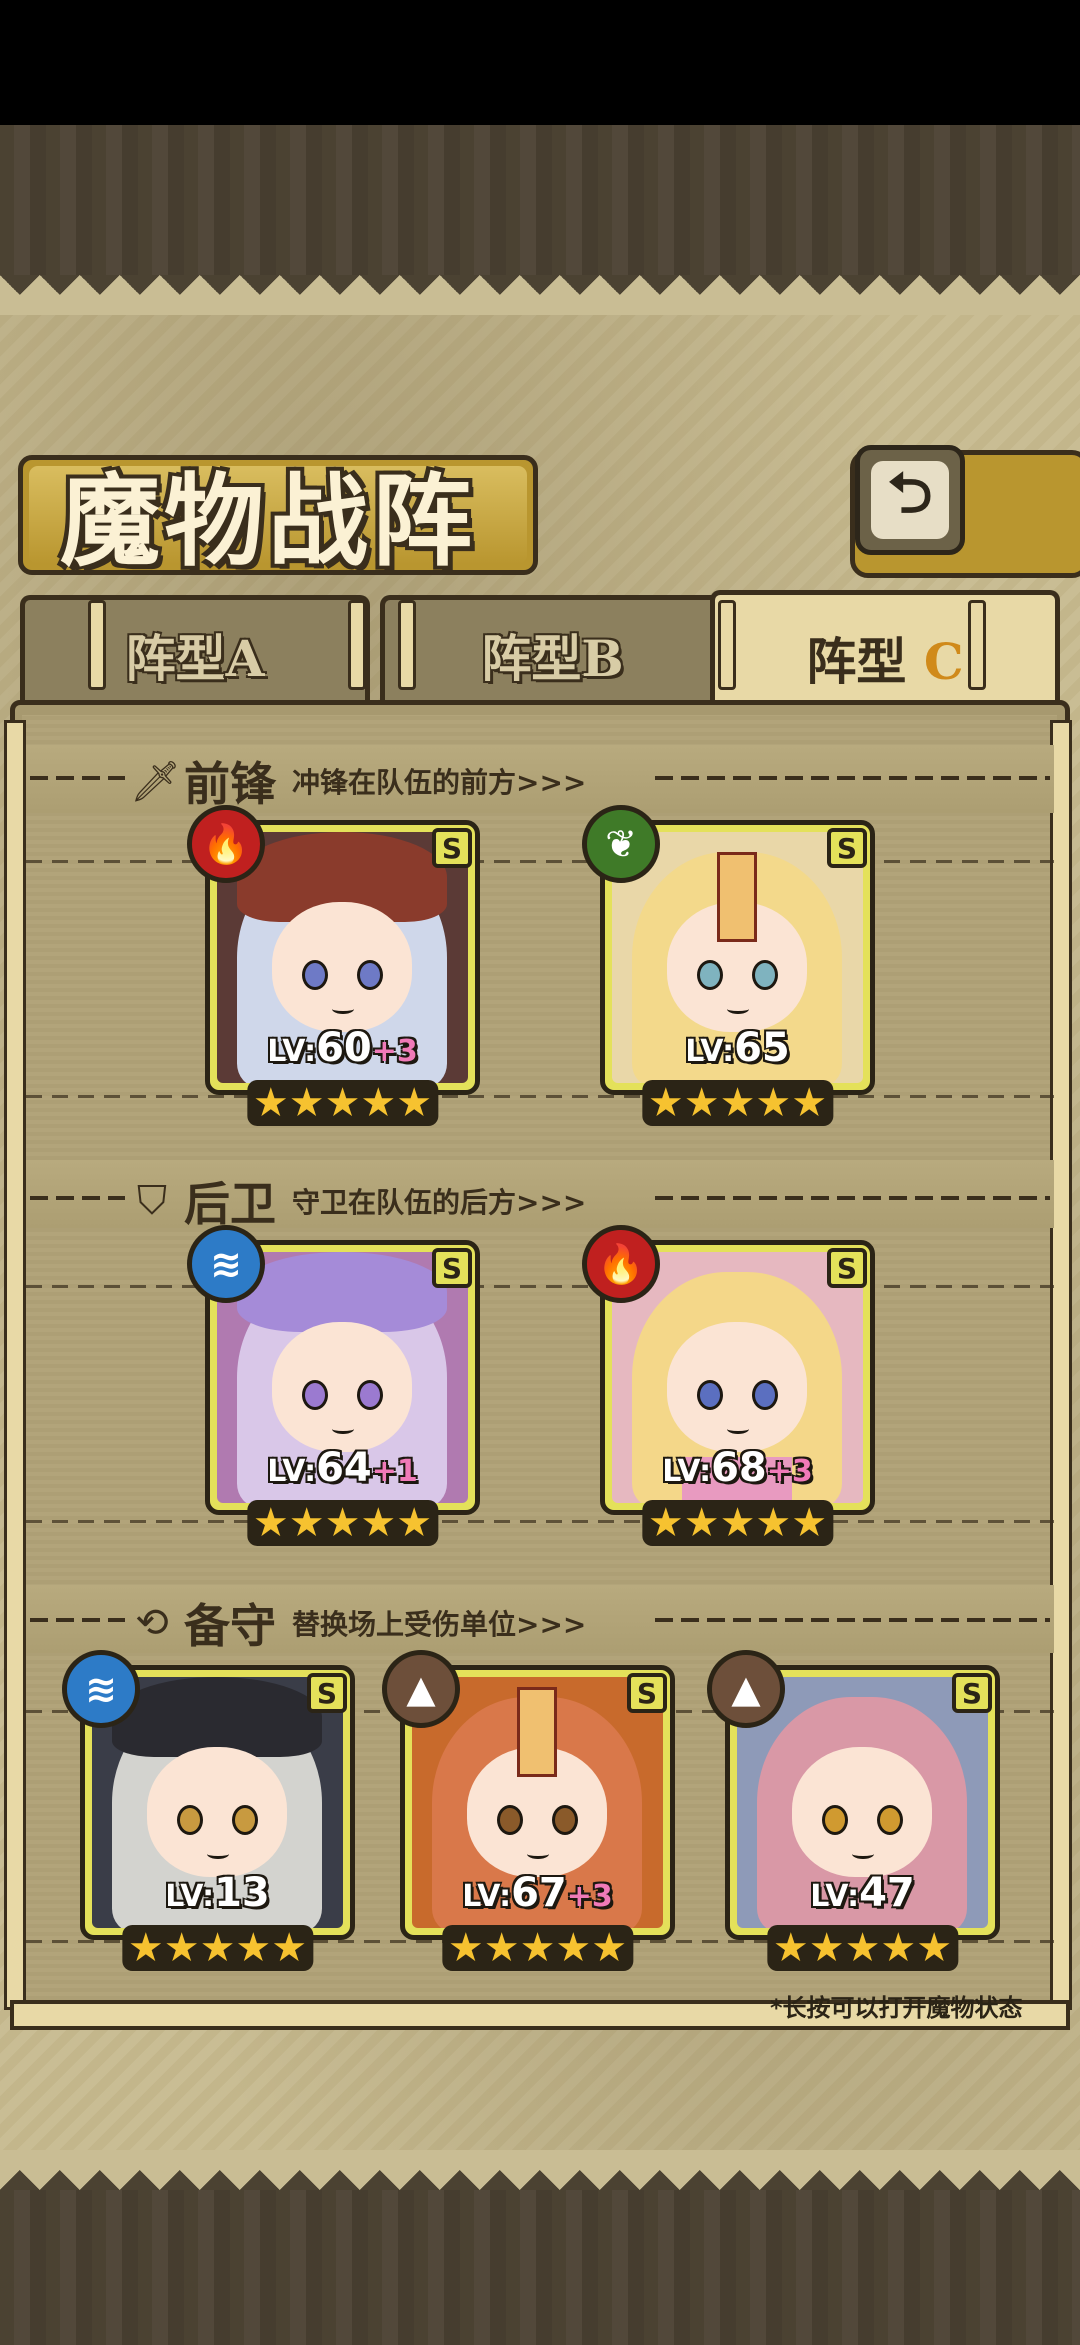 This screenshot has height=2345, width=1080. What do you see at coordinates (540, 200) in the screenshot?
I see `wood-band-top` at bounding box center [540, 200].